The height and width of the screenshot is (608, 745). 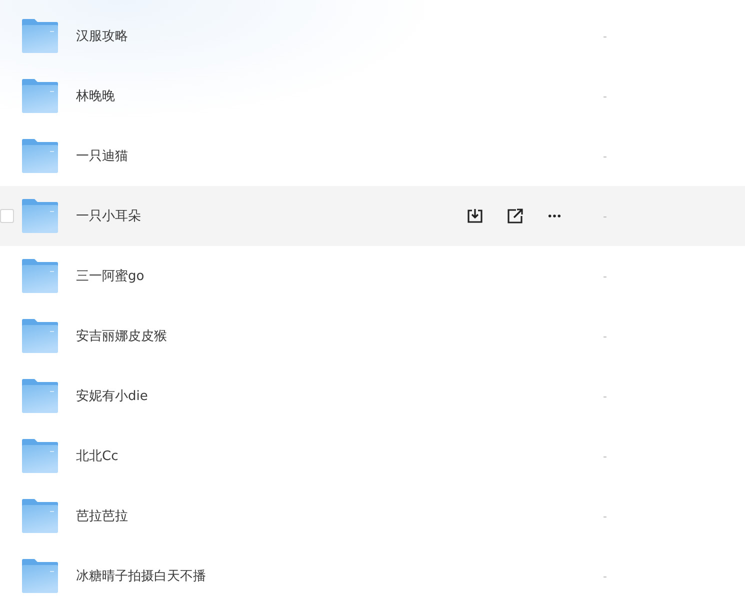 What do you see at coordinates (475, 216) in the screenshot?
I see `download-icon` at bounding box center [475, 216].